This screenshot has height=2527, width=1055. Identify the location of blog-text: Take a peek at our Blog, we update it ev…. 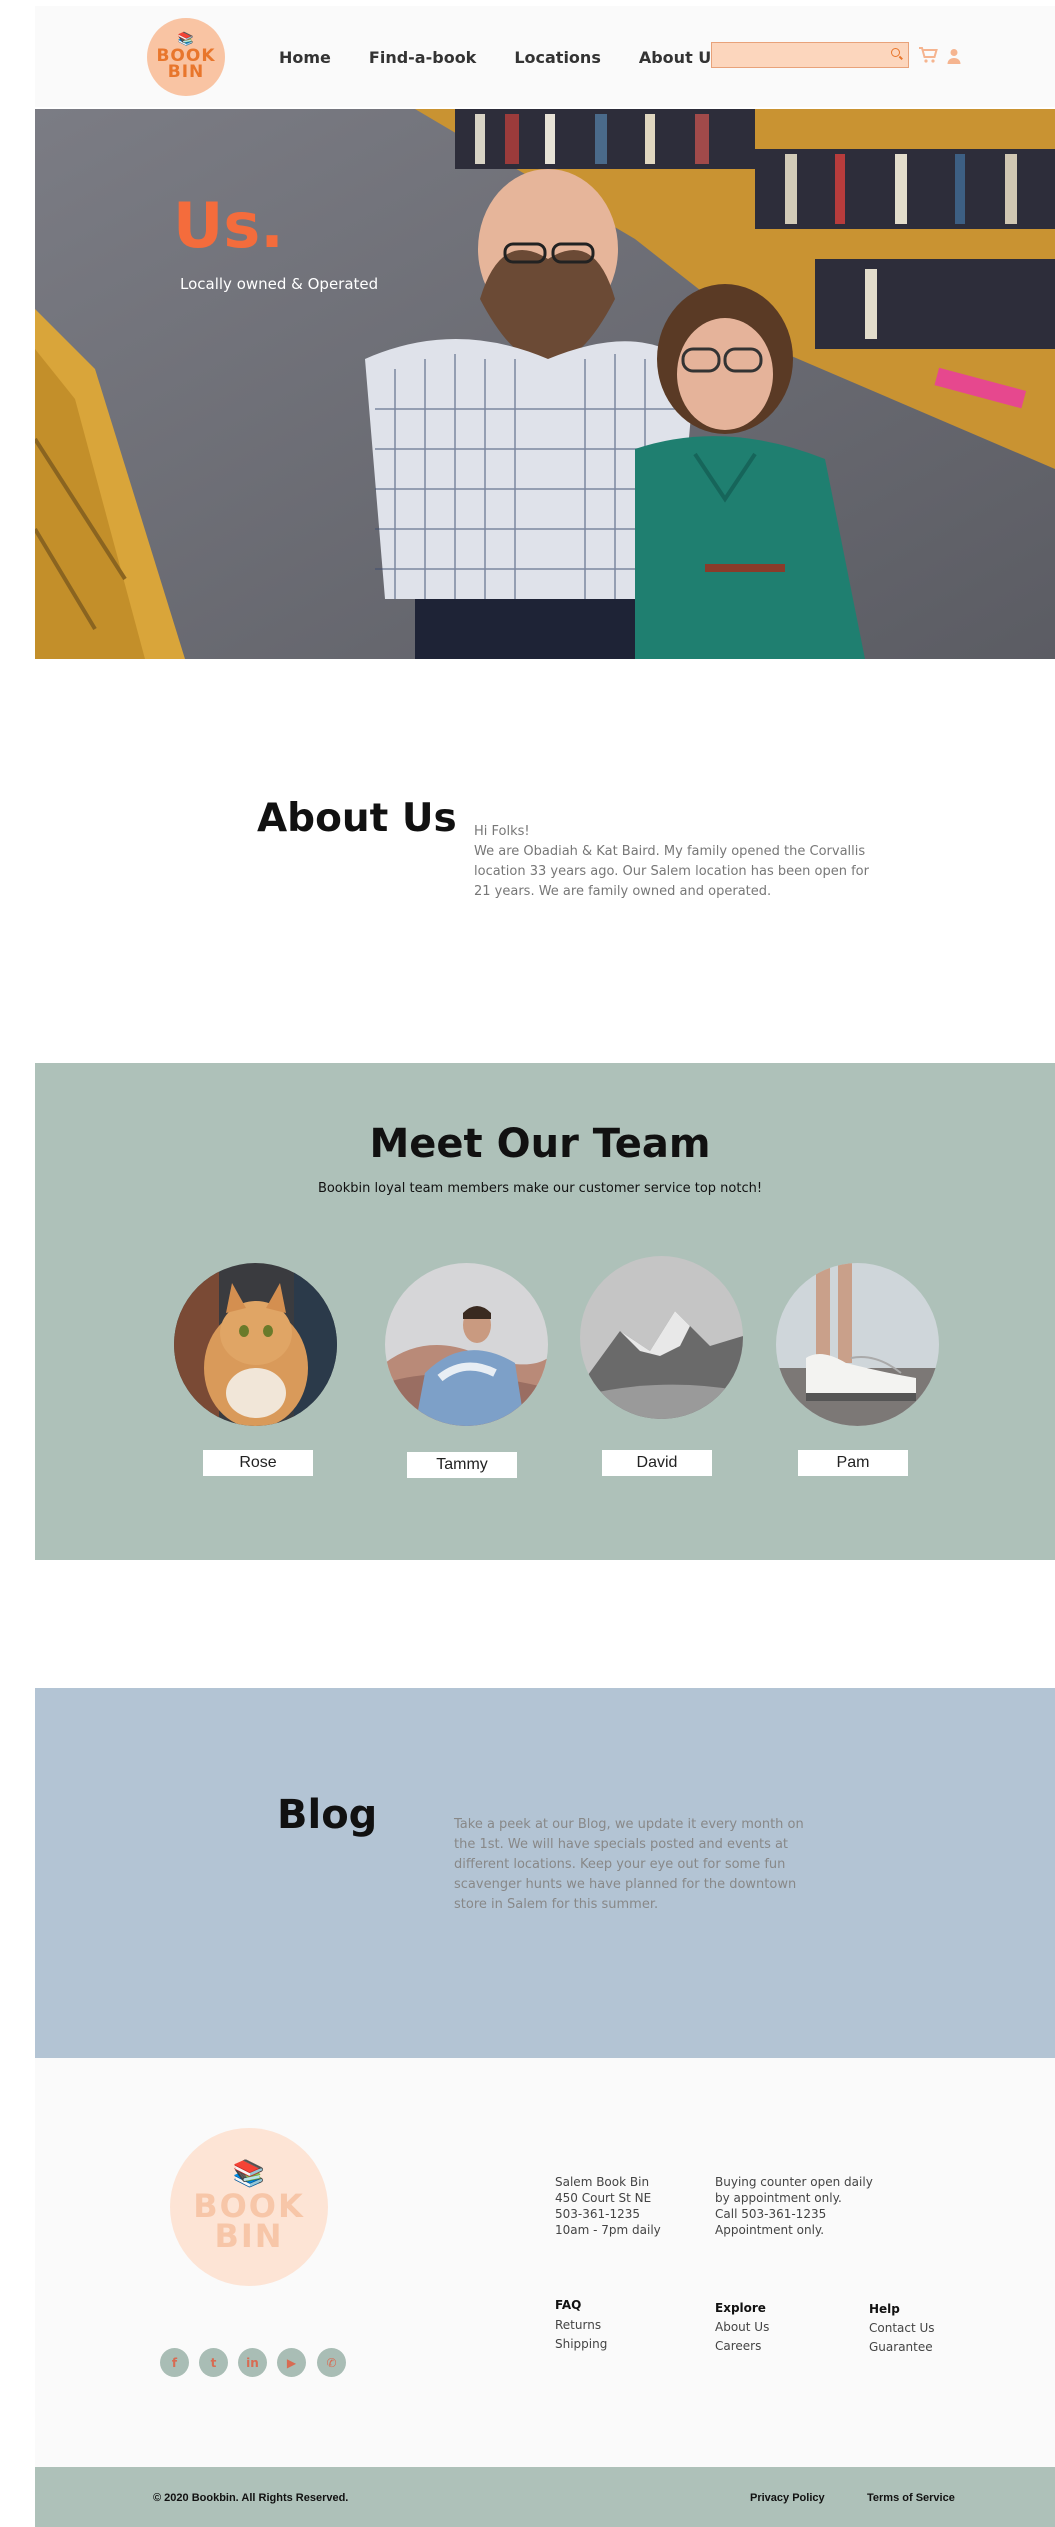
(629, 1864).